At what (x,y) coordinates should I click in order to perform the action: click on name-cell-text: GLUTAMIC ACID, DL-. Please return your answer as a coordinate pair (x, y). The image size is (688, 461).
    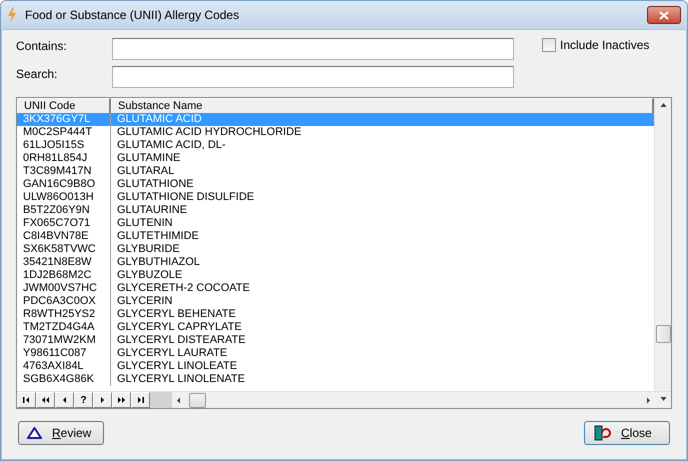
    Looking at the image, I should click on (171, 145).